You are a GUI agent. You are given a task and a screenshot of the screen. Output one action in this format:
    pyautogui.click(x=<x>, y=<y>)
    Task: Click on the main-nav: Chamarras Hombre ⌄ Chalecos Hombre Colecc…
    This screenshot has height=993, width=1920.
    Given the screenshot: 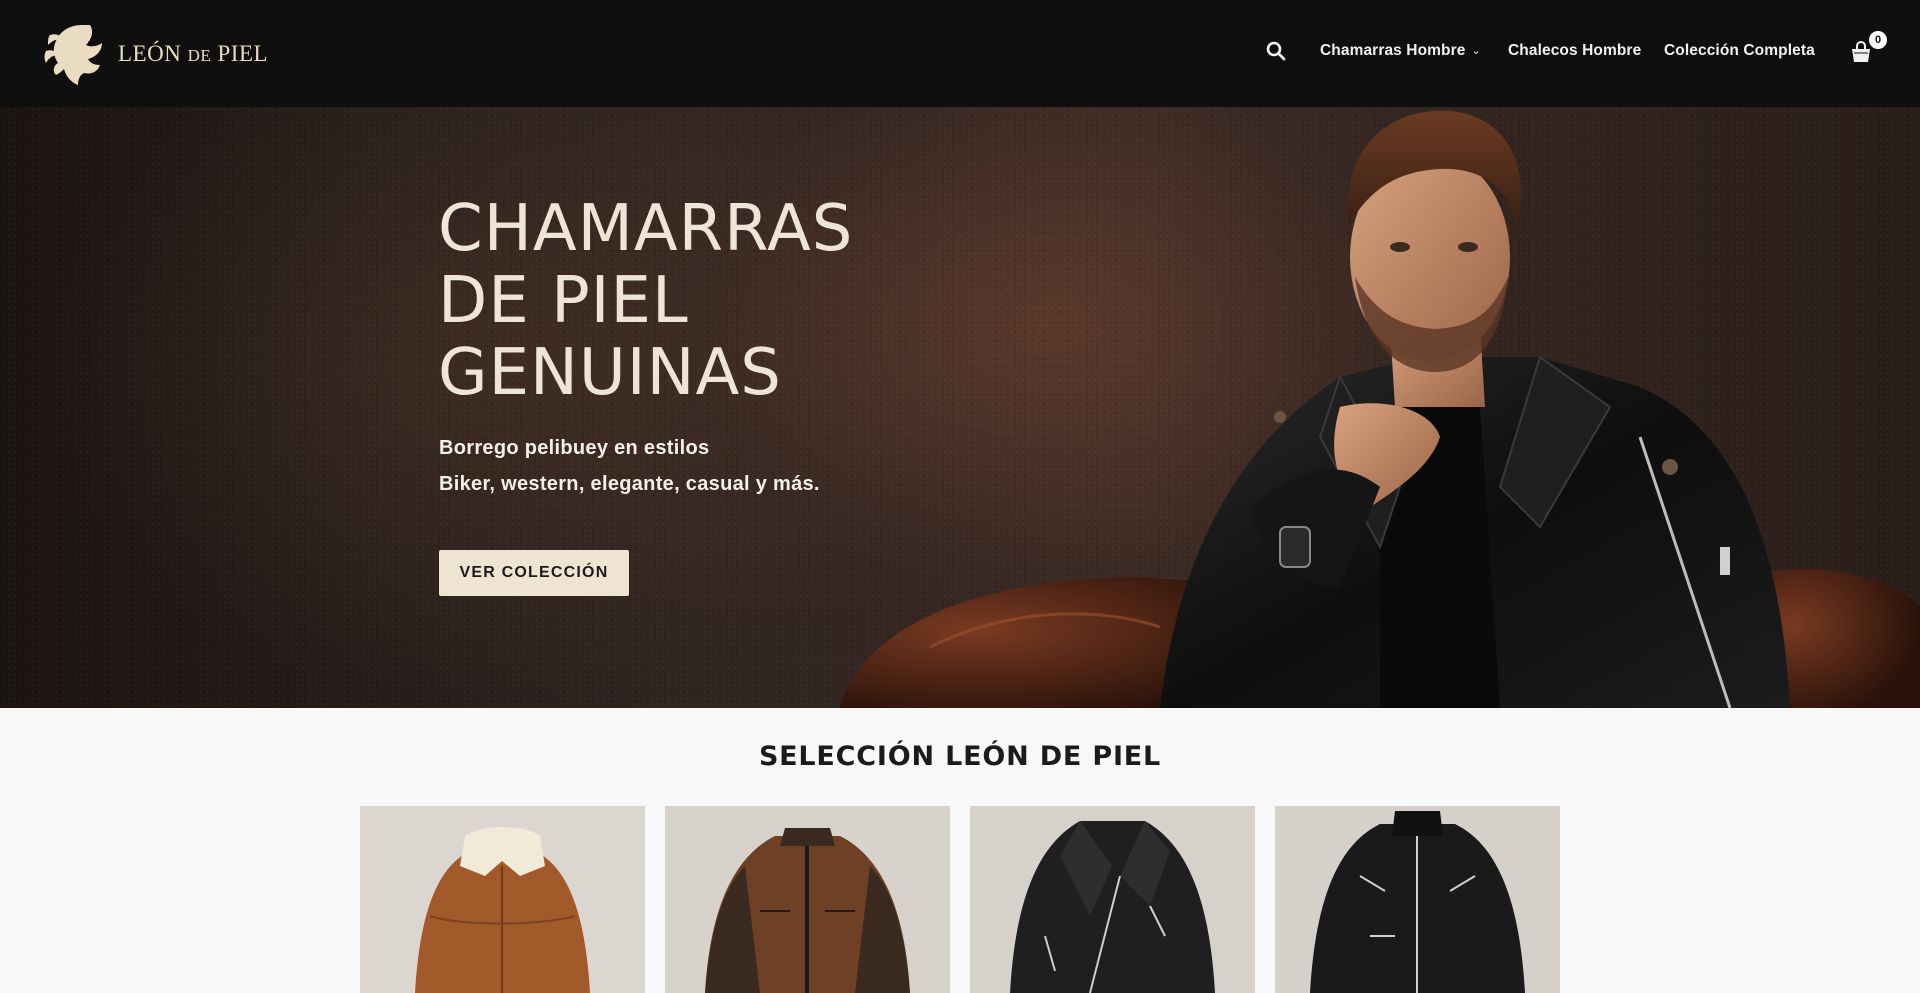 What is the action you would take?
    pyautogui.click(x=960, y=53)
    